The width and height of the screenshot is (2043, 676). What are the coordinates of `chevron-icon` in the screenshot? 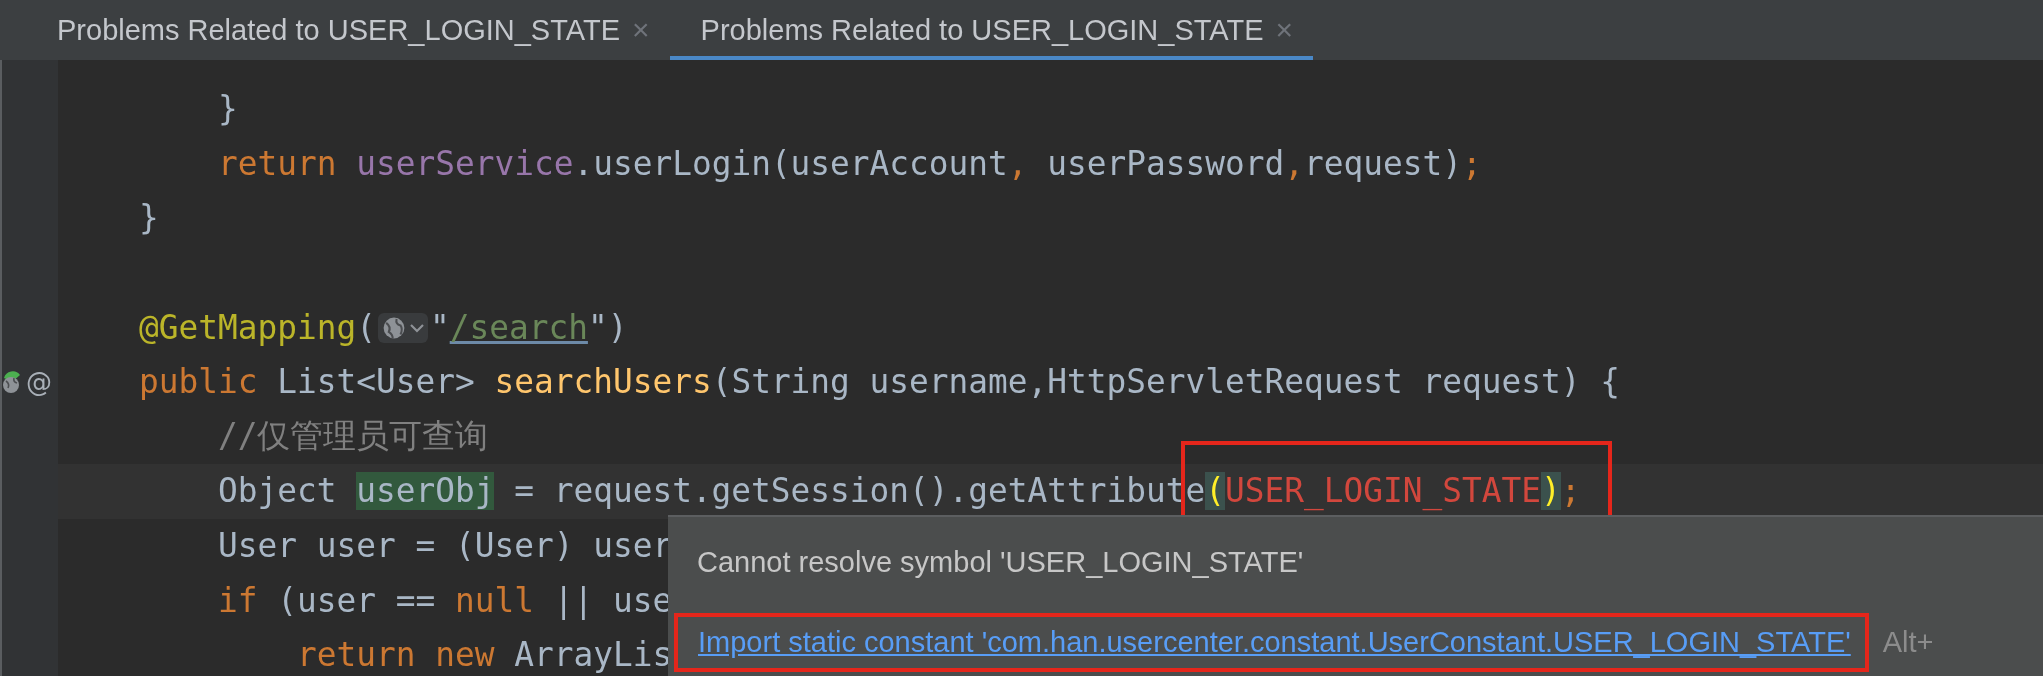 It's located at (416, 327).